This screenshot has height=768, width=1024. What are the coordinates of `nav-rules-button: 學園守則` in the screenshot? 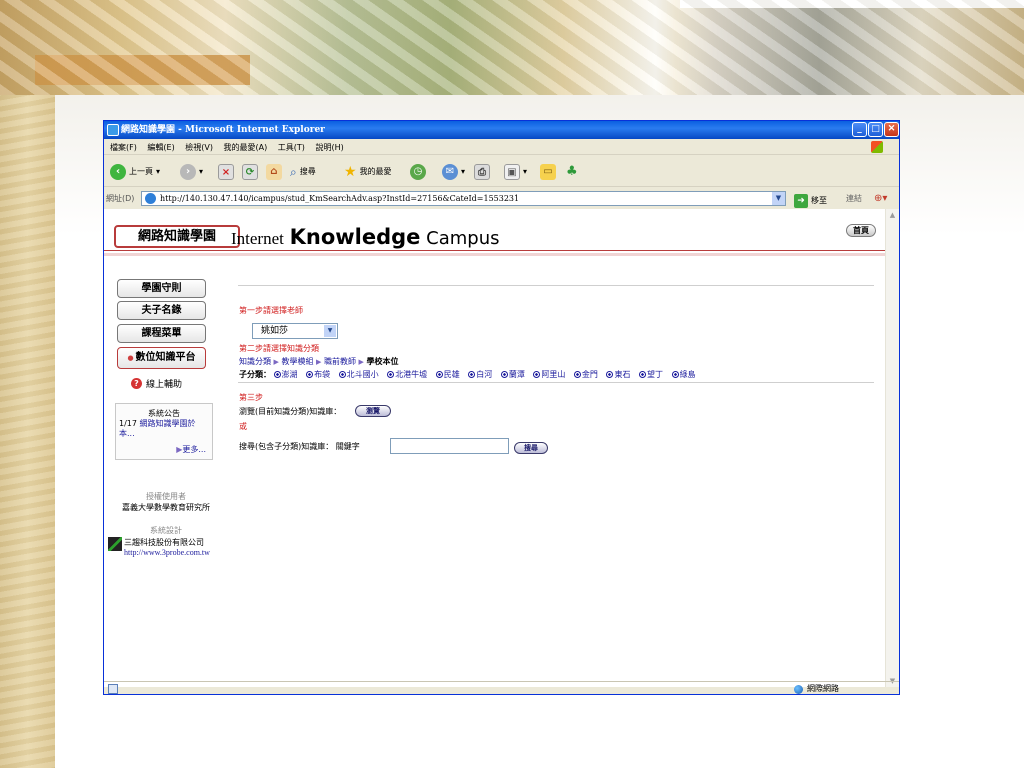 It's located at (161, 288).